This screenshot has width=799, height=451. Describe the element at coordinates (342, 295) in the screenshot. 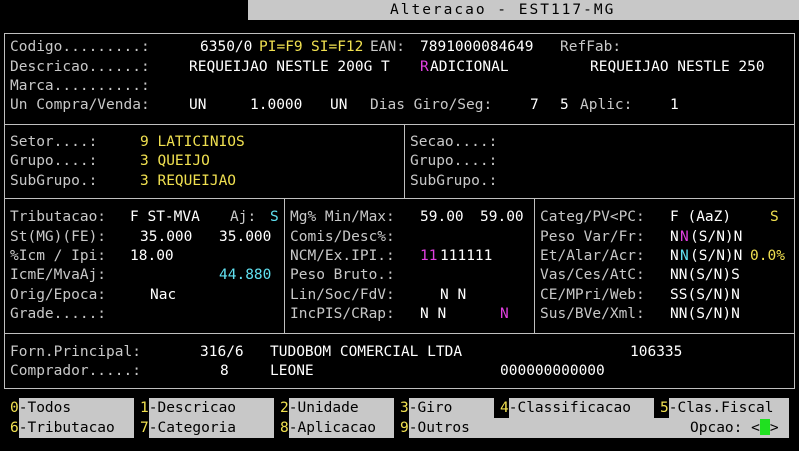

I see `lin-label: Lin/Soc/FdV:` at that location.